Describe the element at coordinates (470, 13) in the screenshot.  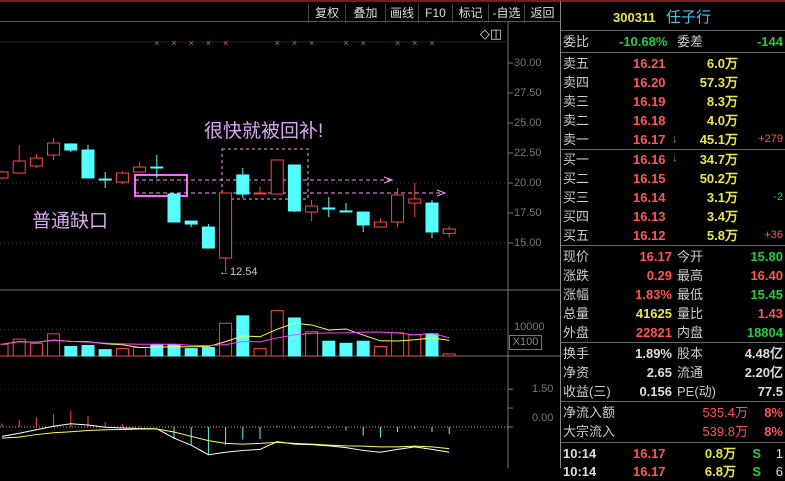
I see `toolbar-button-4: 标记` at that location.